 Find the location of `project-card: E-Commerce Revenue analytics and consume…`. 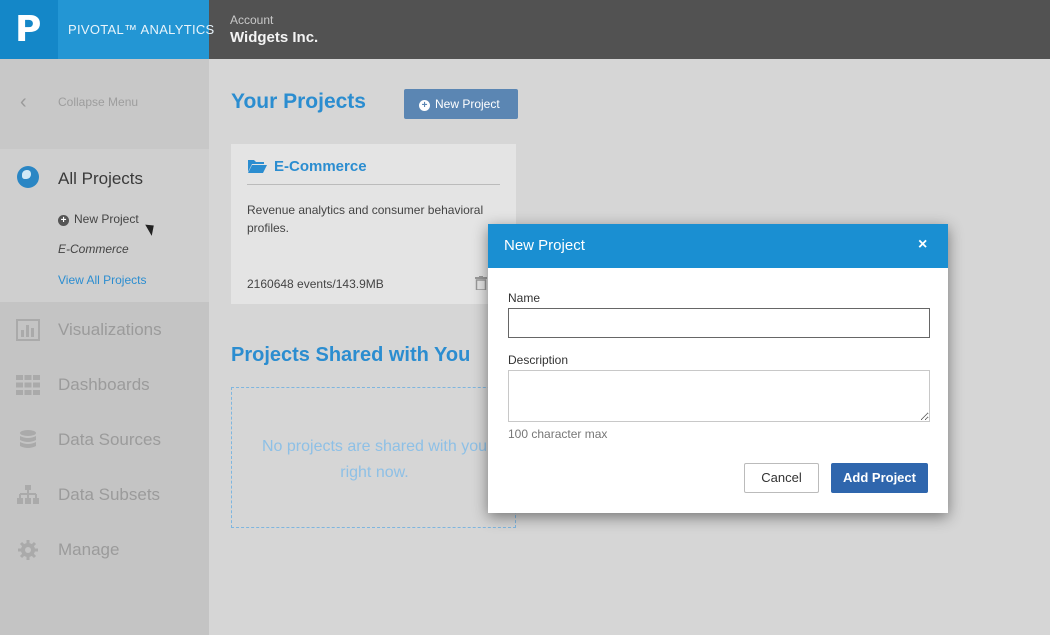

project-card: E-Commerce Revenue analytics and consume… is located at coordinates (373, 224).